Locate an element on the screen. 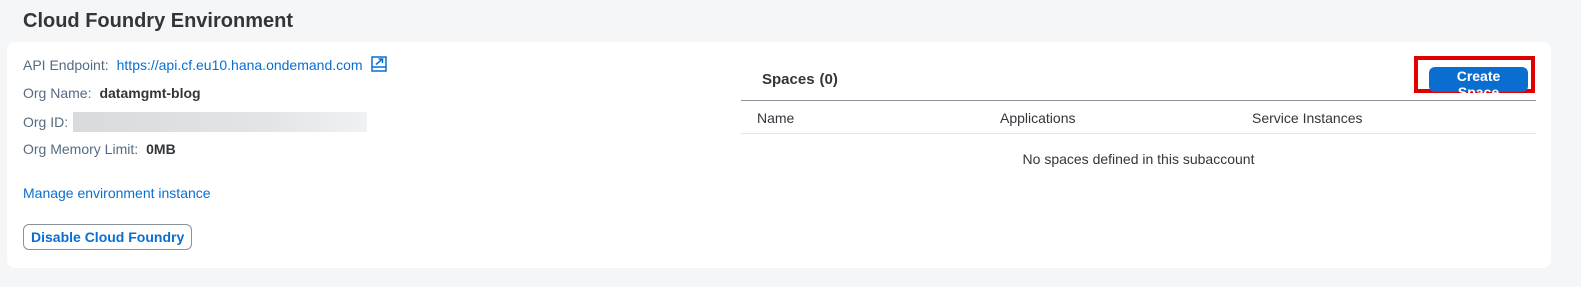  org-name-label: Org Name: is located at coordinates (57, 93).